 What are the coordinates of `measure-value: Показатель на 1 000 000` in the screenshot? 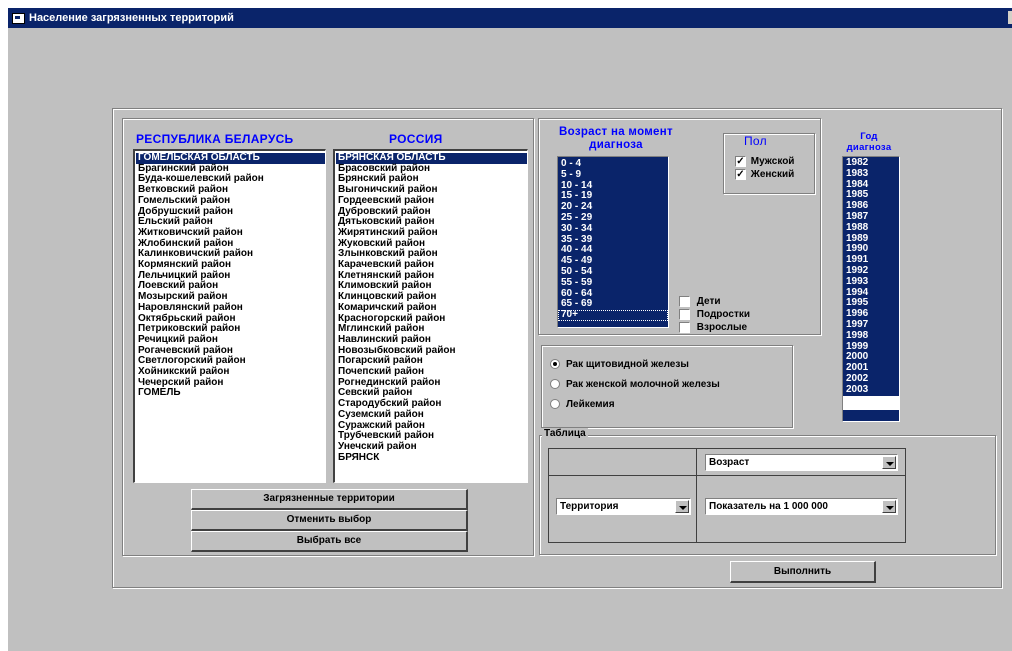 It's located at (768, 506).